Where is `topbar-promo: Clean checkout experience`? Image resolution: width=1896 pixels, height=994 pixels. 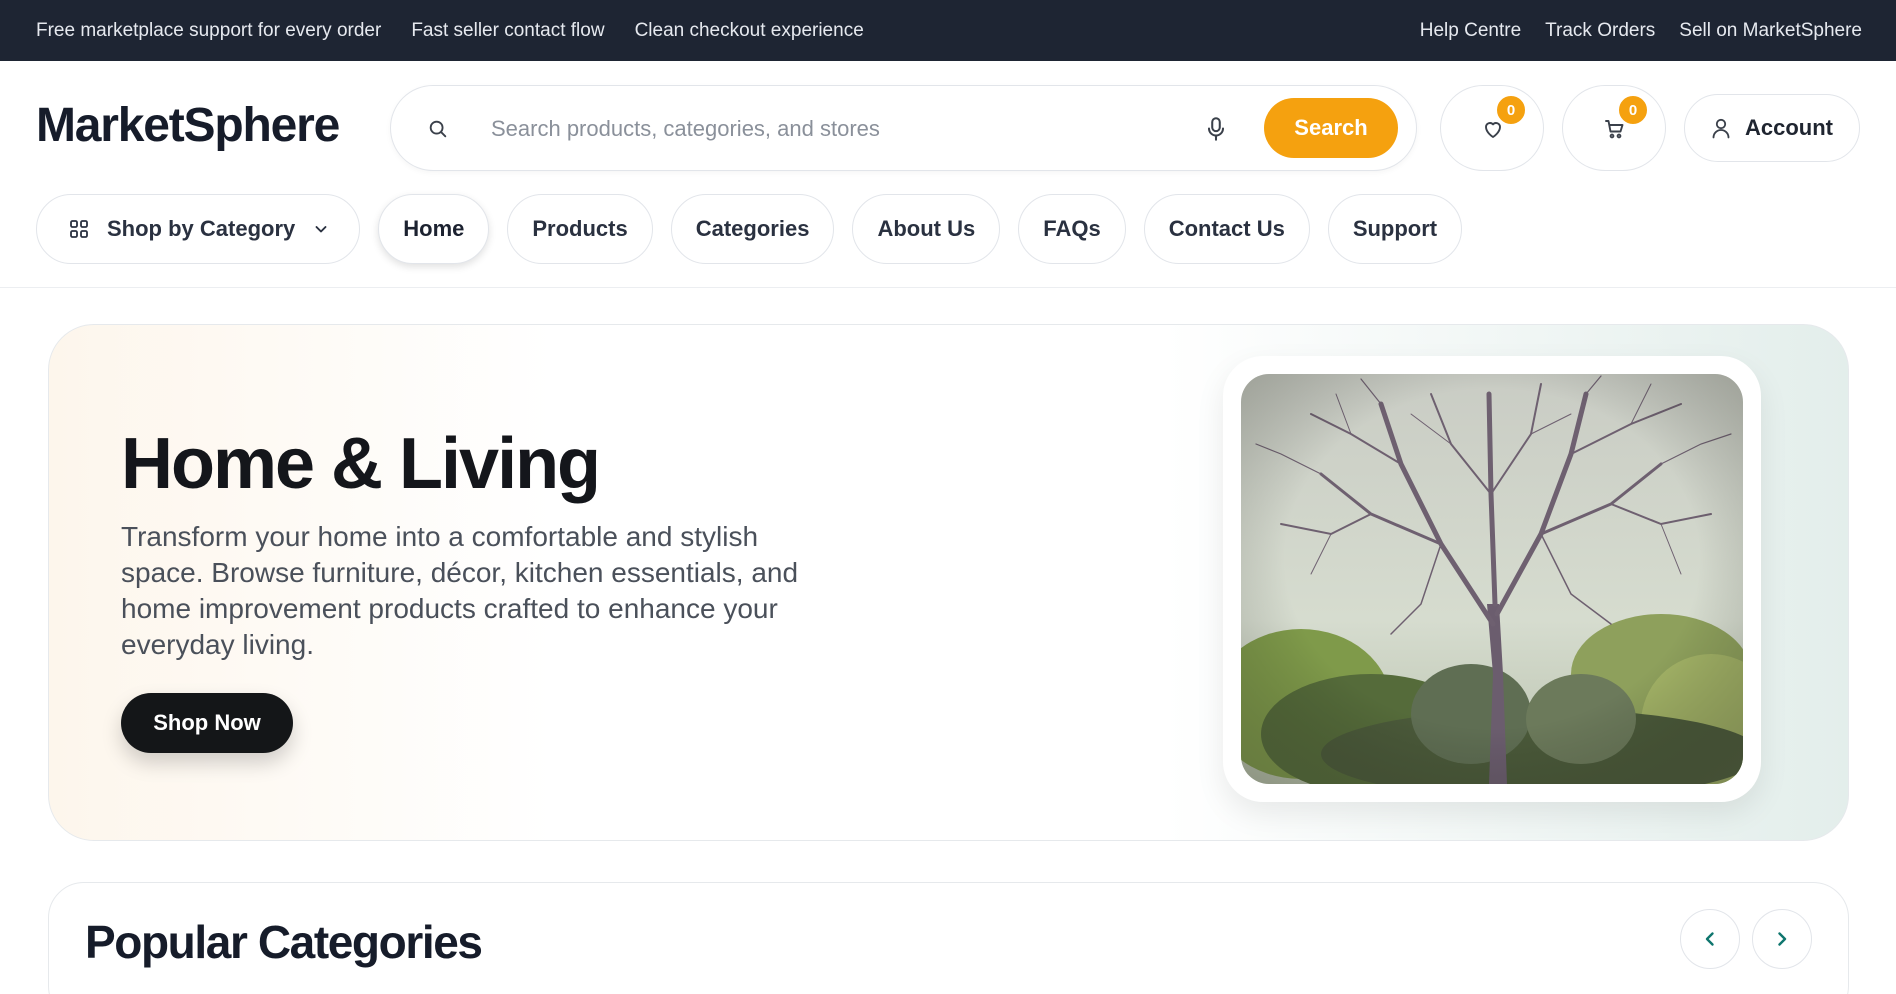 topbar-promo: Clean checkout experience is located at coordinates (749, 30).